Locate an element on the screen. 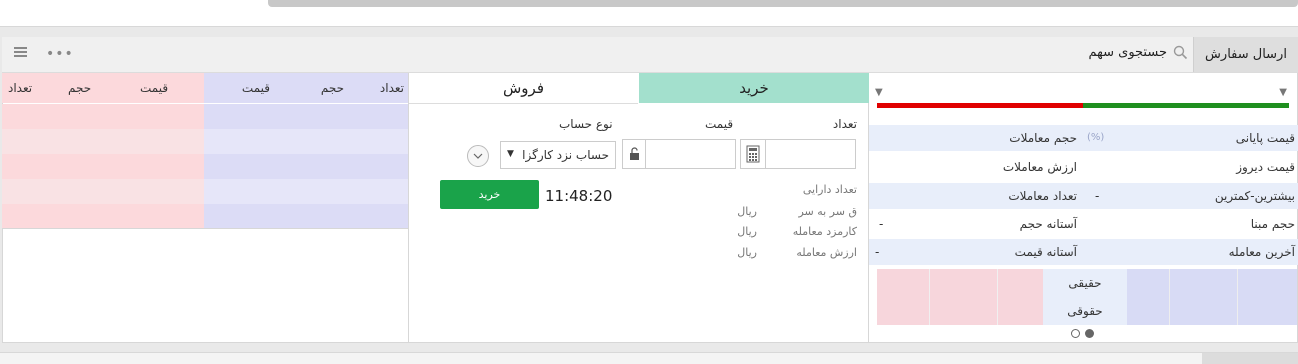 This screenshot has width=1298, height=364. hamburger-menu-icon is located at coordinates (20, 52).